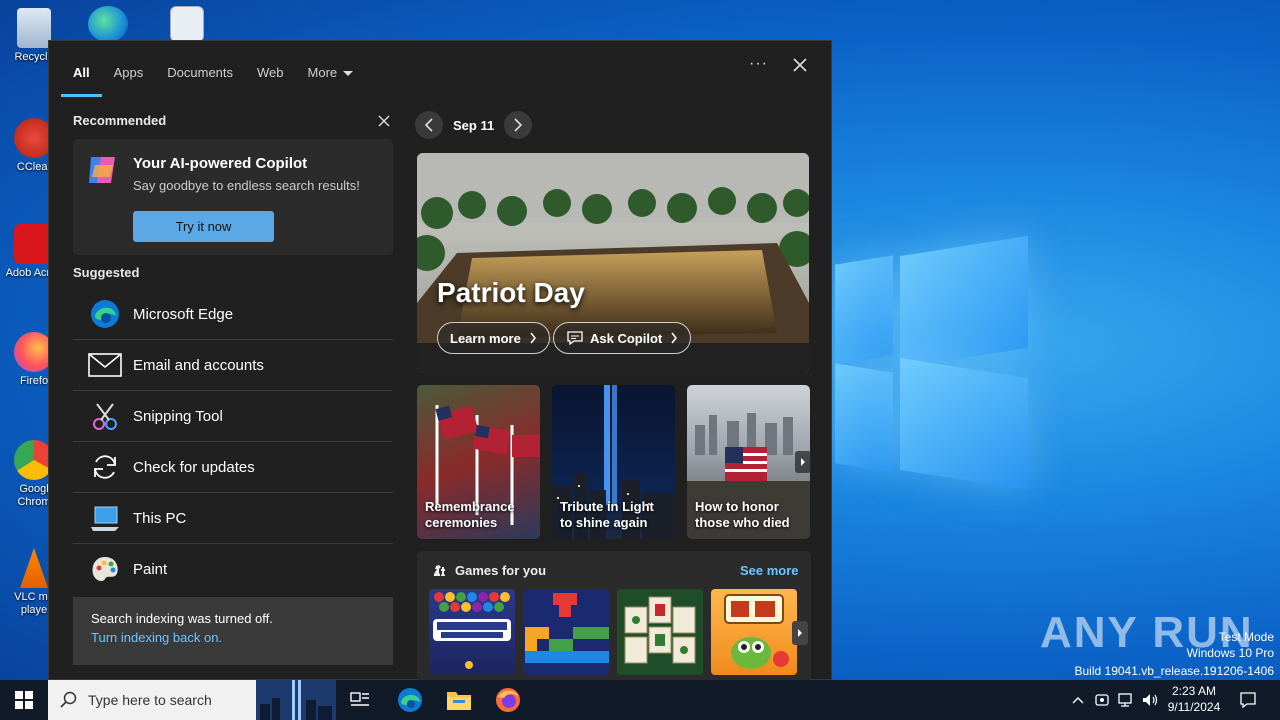  What do you see at coordinates (640, 700) in the screenshot?
I see `taskbar: Type here to search 2:23 AM 9/11/2024` at bounding box center [640, 700].